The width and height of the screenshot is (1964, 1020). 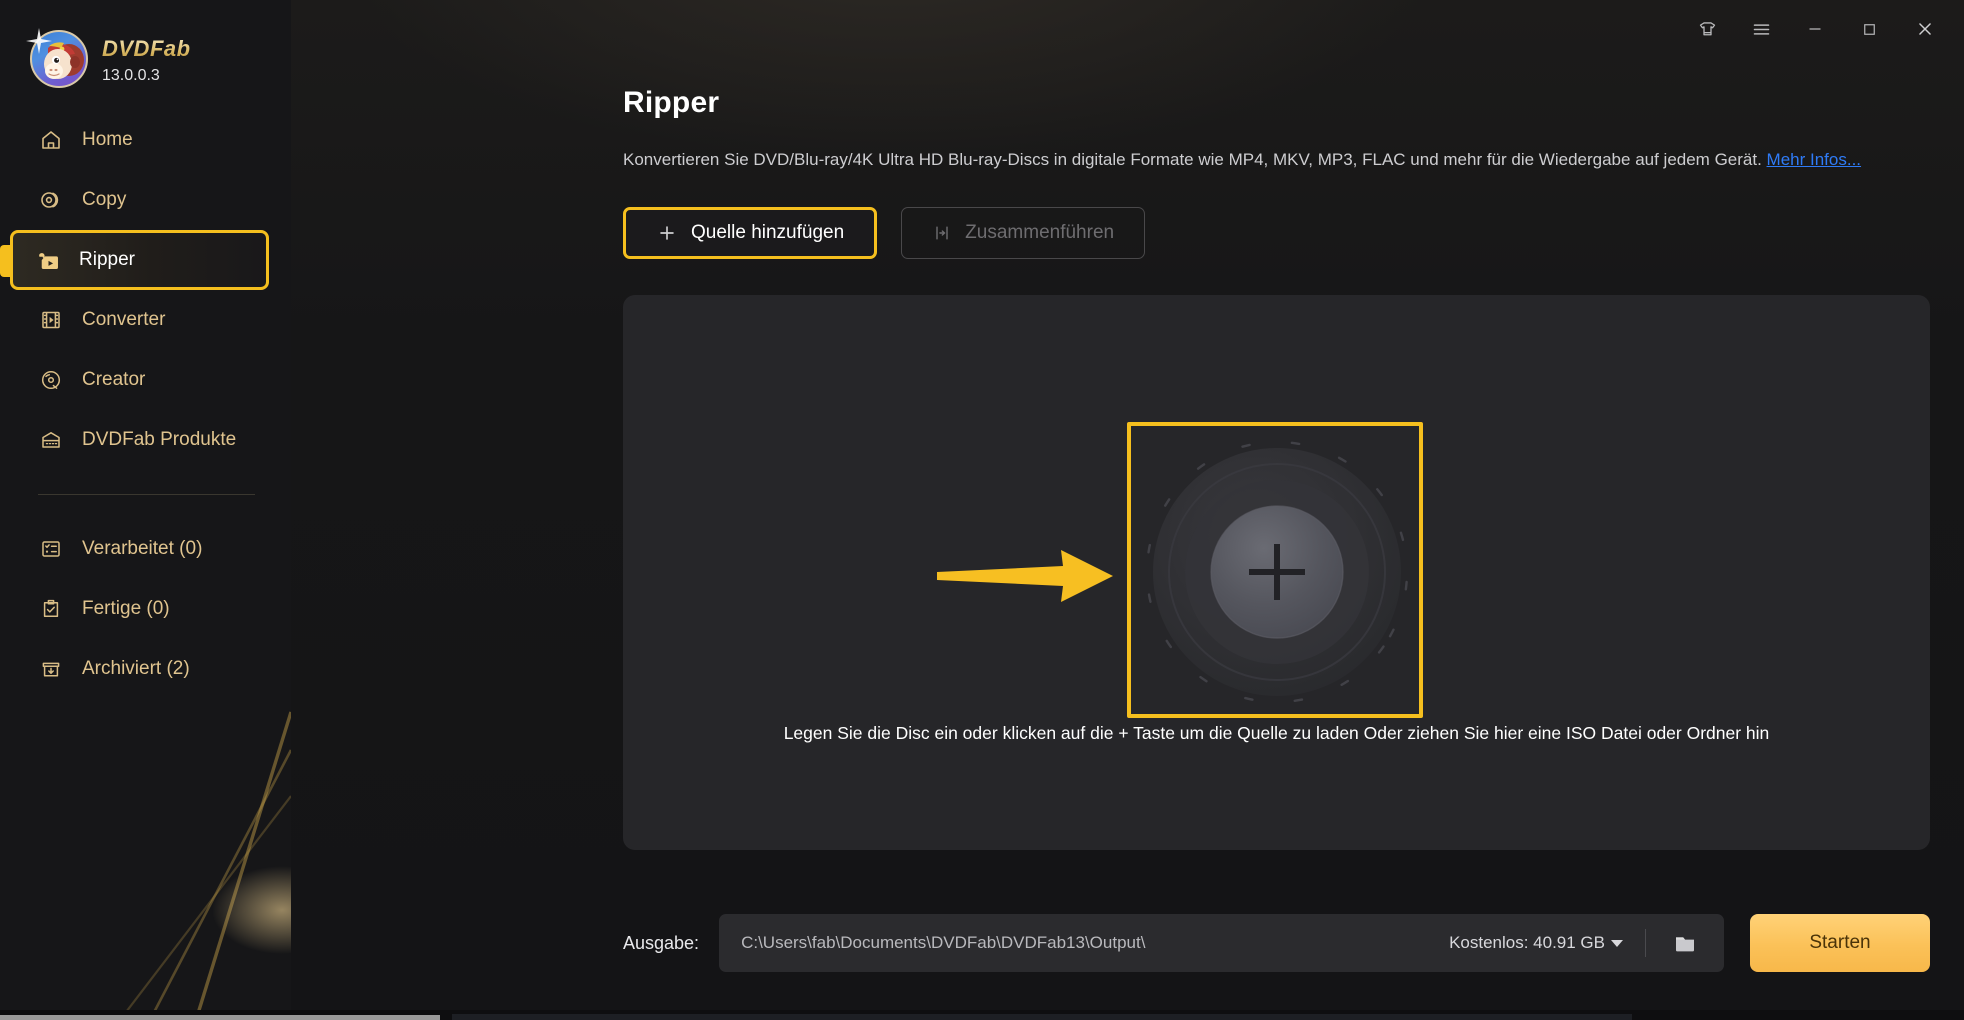 I want to click on folder-icon, so click(x=1685, y=944).